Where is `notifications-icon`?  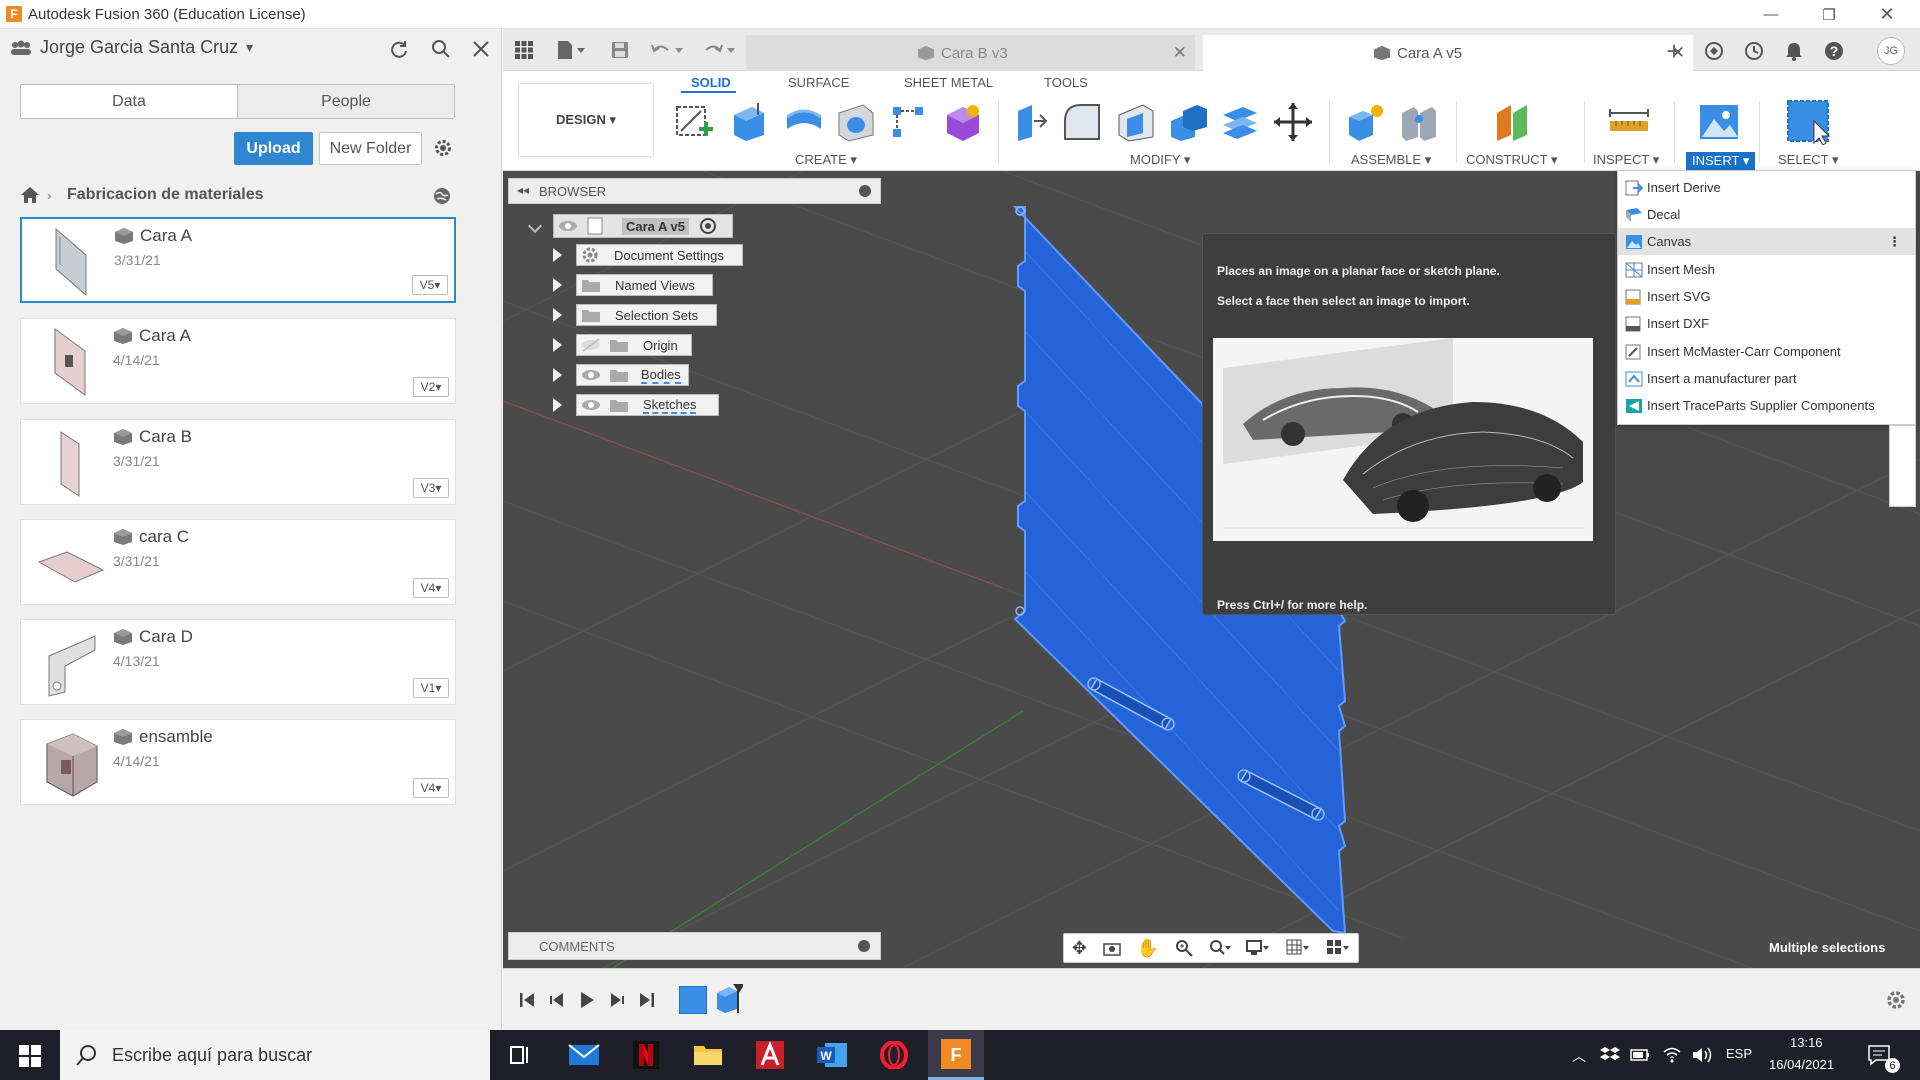 notifications-icon is located at coordinates (1794, 51).